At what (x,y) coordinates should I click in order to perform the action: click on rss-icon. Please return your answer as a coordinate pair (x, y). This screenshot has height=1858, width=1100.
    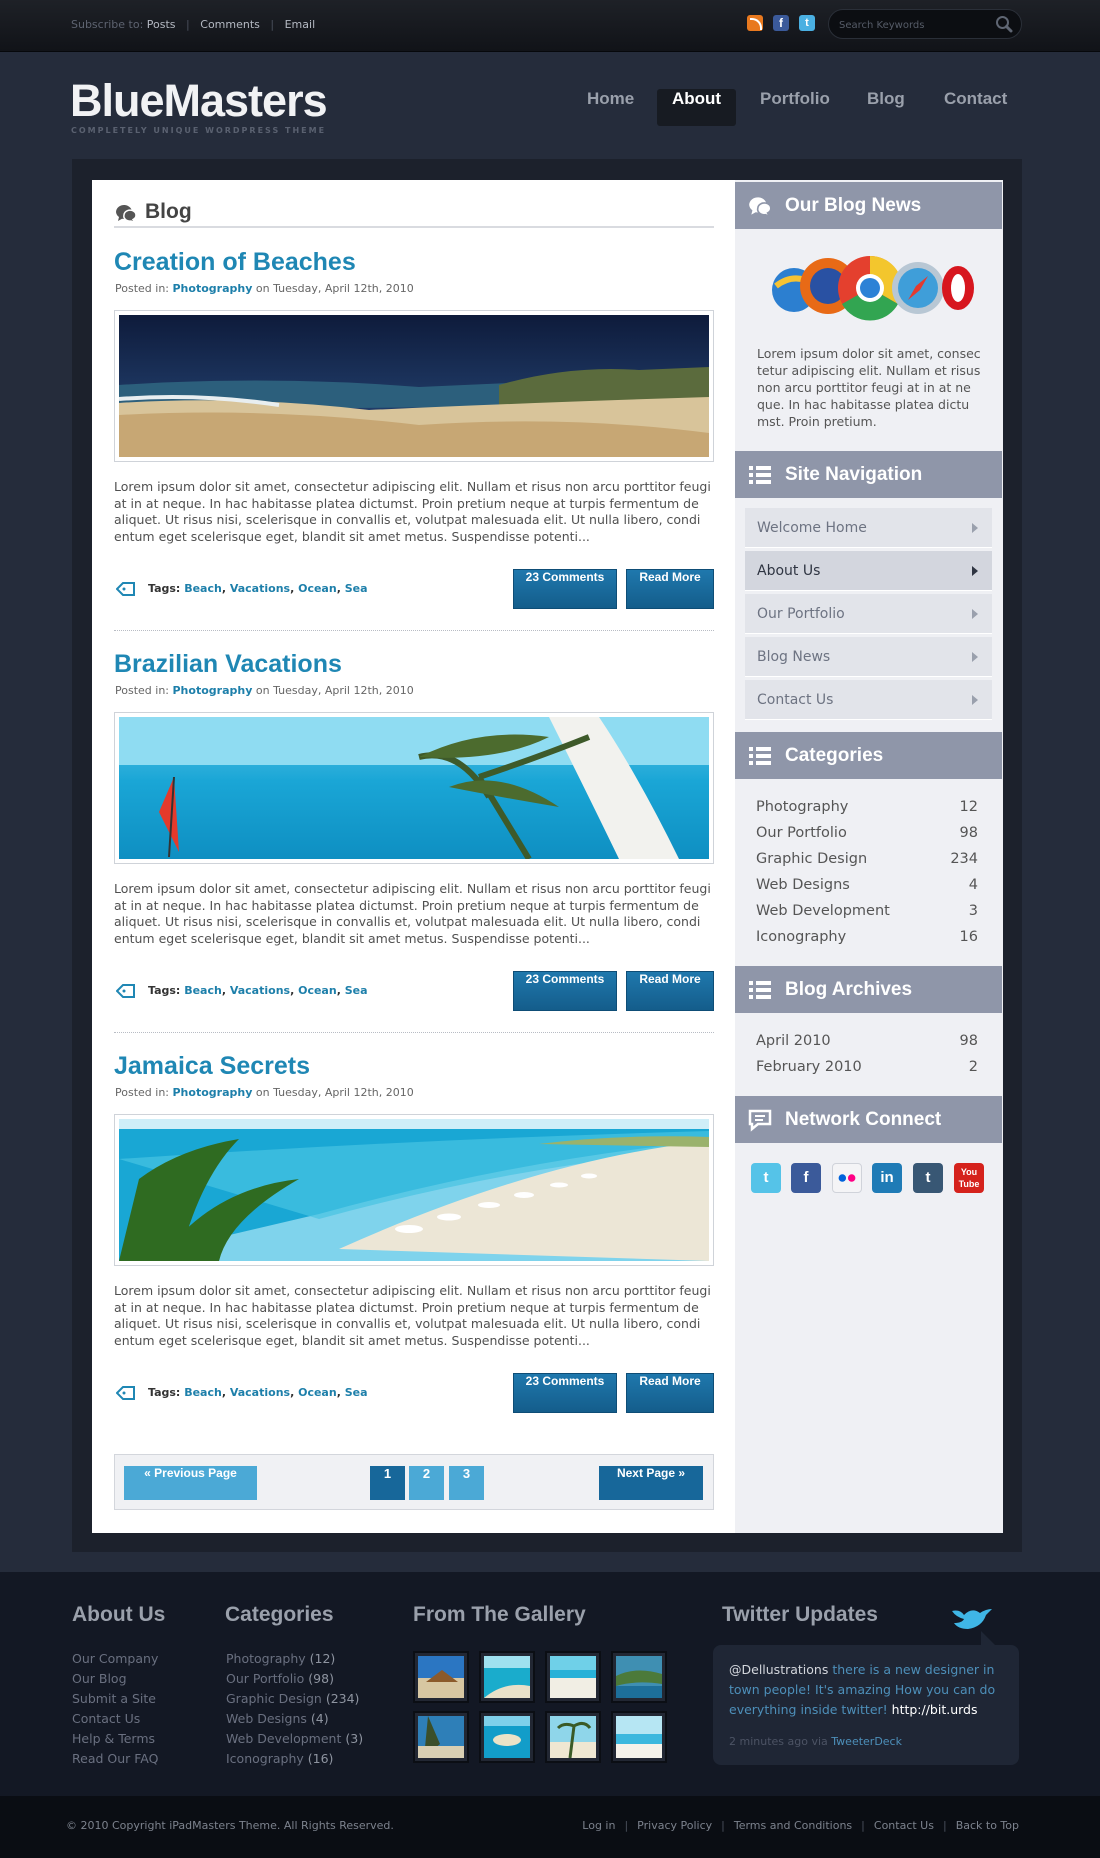
    Looking at the image, I should click on (755, 23).